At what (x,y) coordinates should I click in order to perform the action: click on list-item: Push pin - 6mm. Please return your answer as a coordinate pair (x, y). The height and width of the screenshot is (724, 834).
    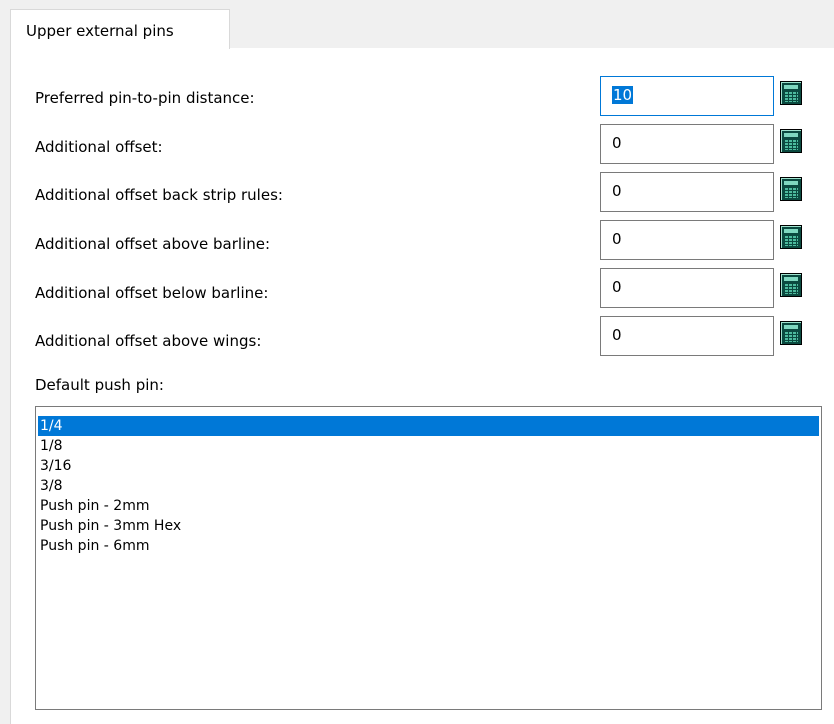
    Looking at the image, I should click on (428, 546).